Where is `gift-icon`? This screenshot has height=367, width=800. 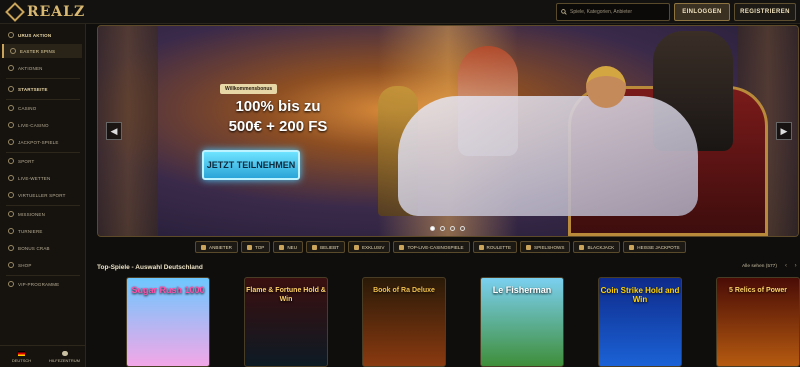 gift-icon is located at coordinates (11, 68).